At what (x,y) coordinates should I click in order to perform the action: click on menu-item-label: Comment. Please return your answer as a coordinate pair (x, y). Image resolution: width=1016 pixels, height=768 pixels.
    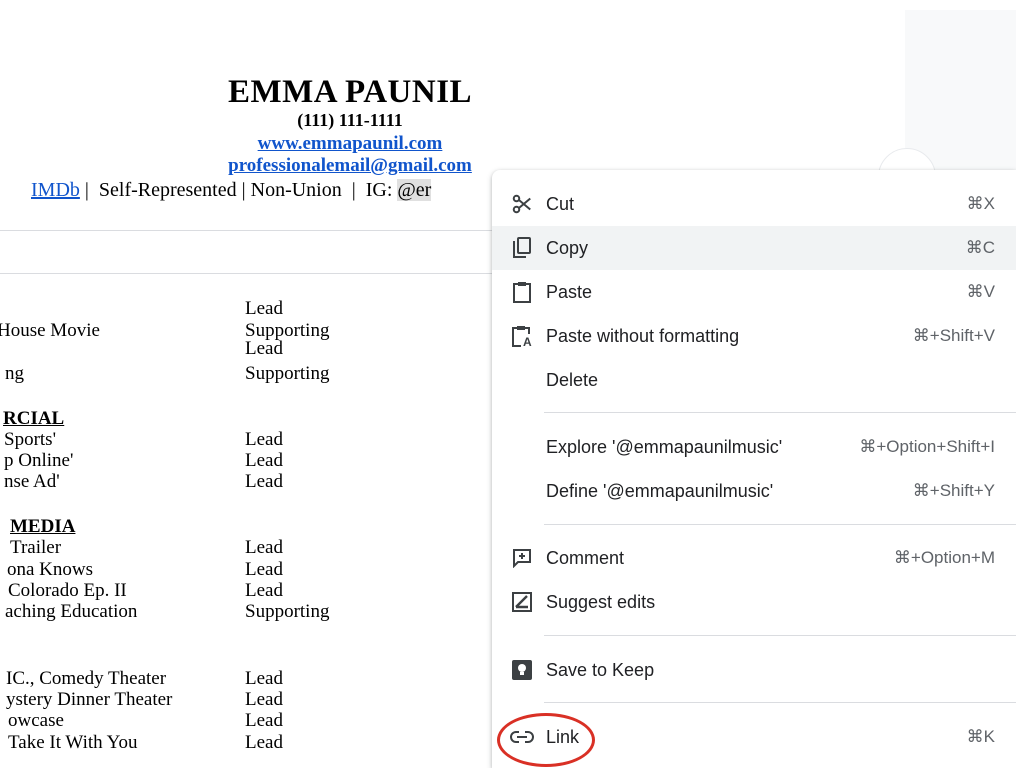
    Looking at the image, I should click on (585, 557).